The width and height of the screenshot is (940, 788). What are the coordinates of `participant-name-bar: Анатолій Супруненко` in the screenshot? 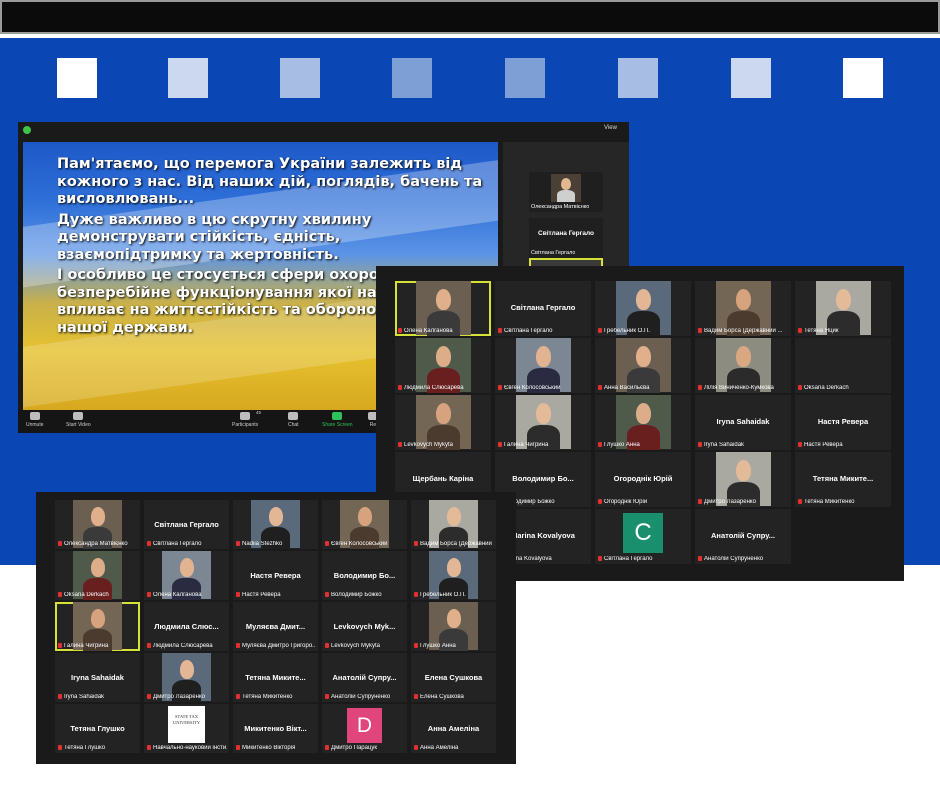 It's located at (743, 559).